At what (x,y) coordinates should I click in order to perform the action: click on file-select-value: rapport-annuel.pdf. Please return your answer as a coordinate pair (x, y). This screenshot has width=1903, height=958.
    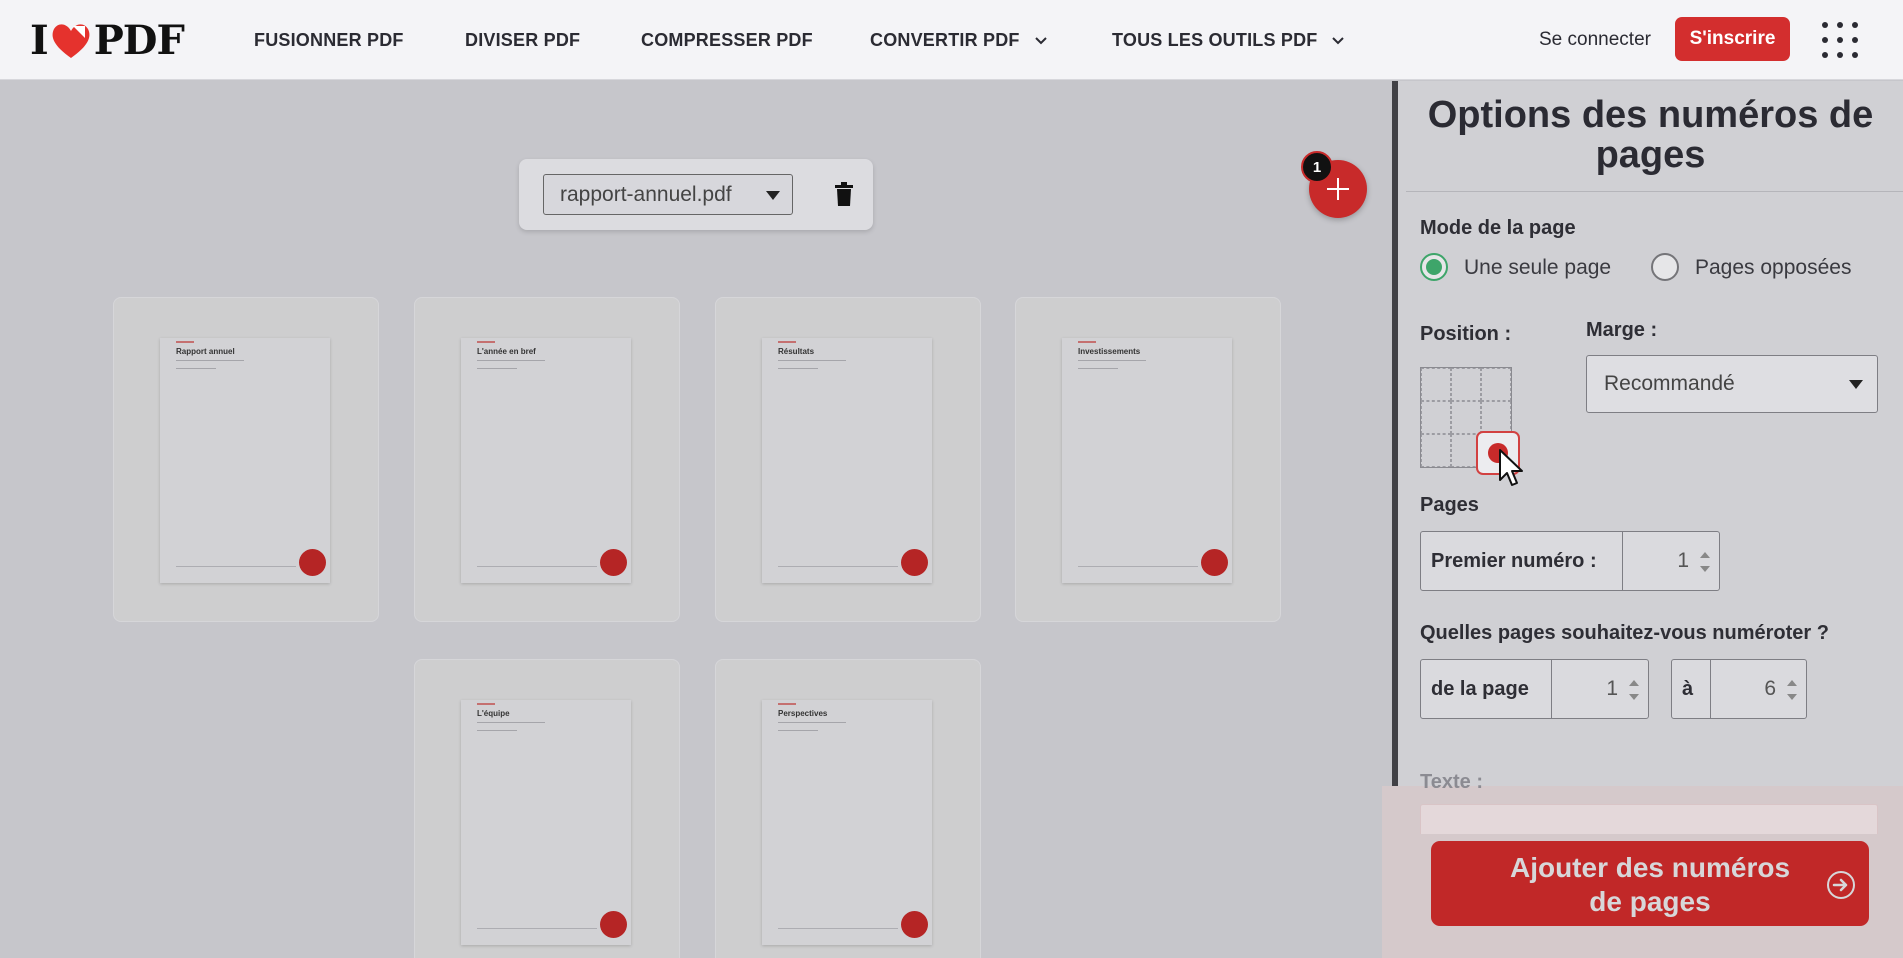
    Looking at the image, I should click on (646, 194).